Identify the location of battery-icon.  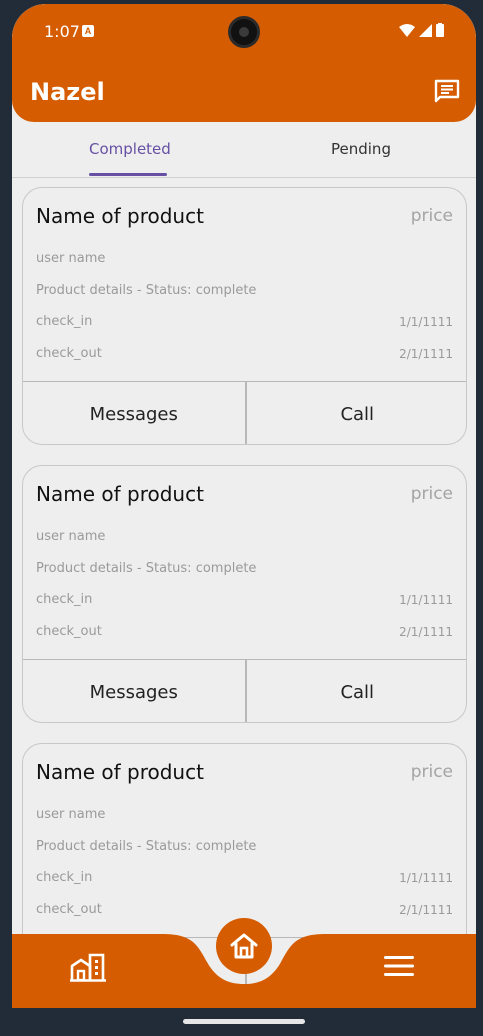
(440, 30).